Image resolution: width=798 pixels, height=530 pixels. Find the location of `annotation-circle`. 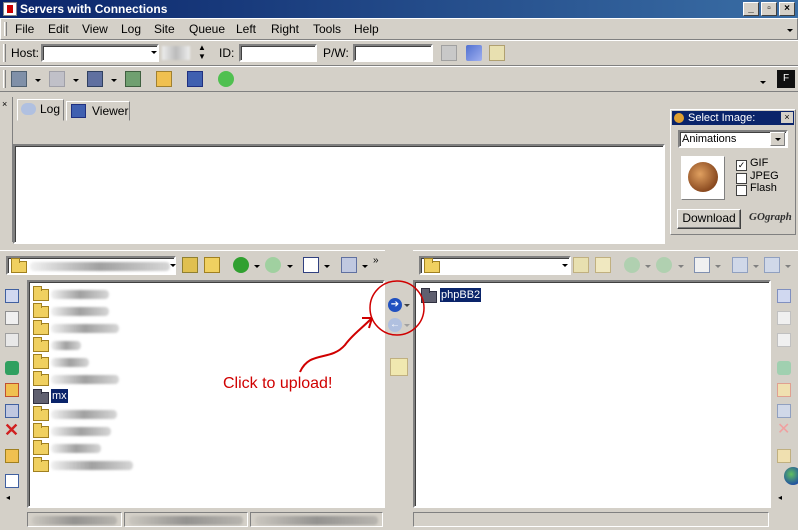

annotation-circle is located at coordinates (397, 308).